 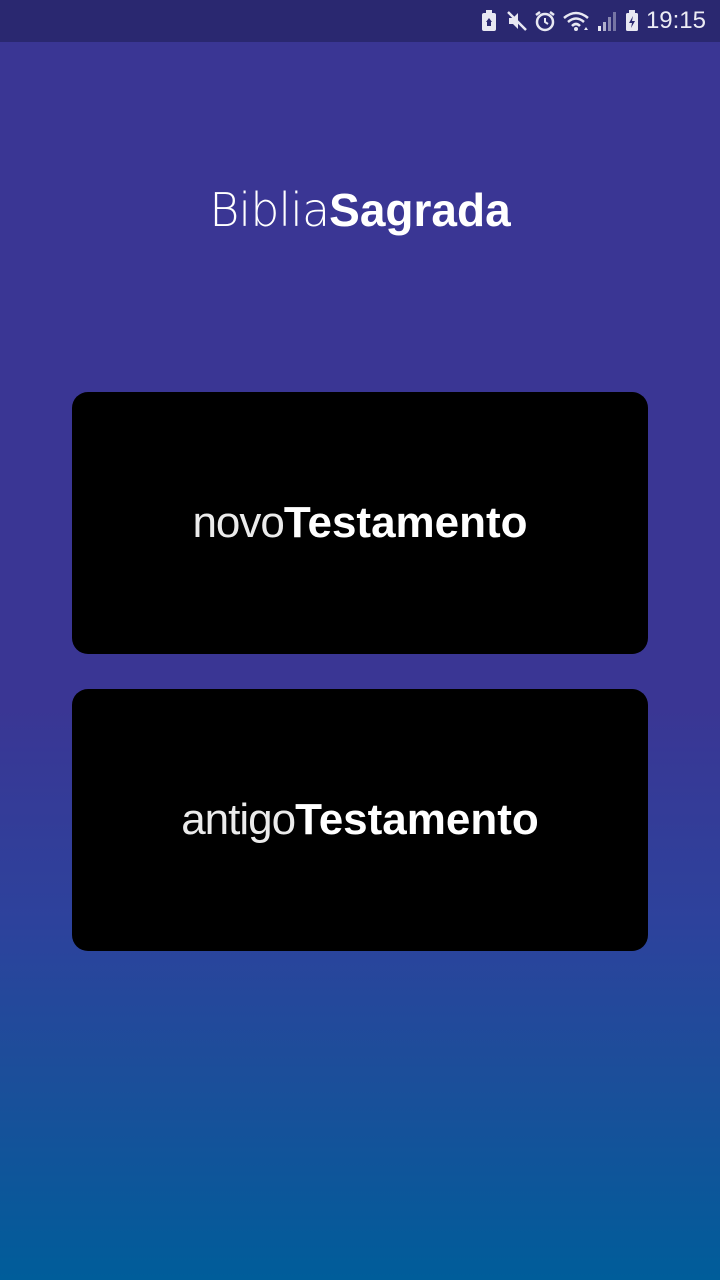 I want to click on battery-icon, so click(x=632, y=21).